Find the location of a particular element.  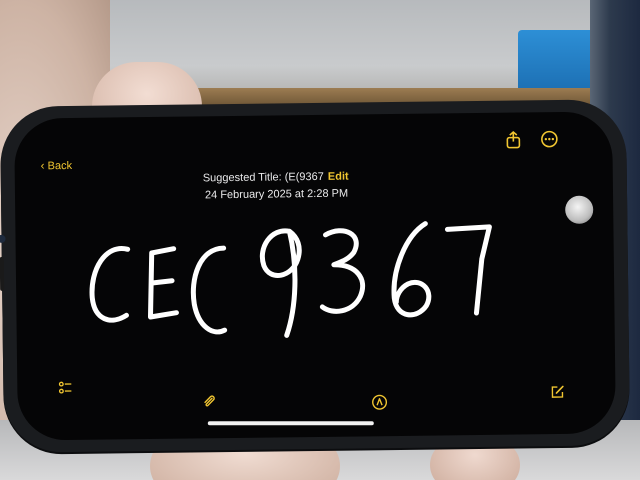

suggested-title-text: Suggested Title: (E(9367 is located at coordinates (263, 177).